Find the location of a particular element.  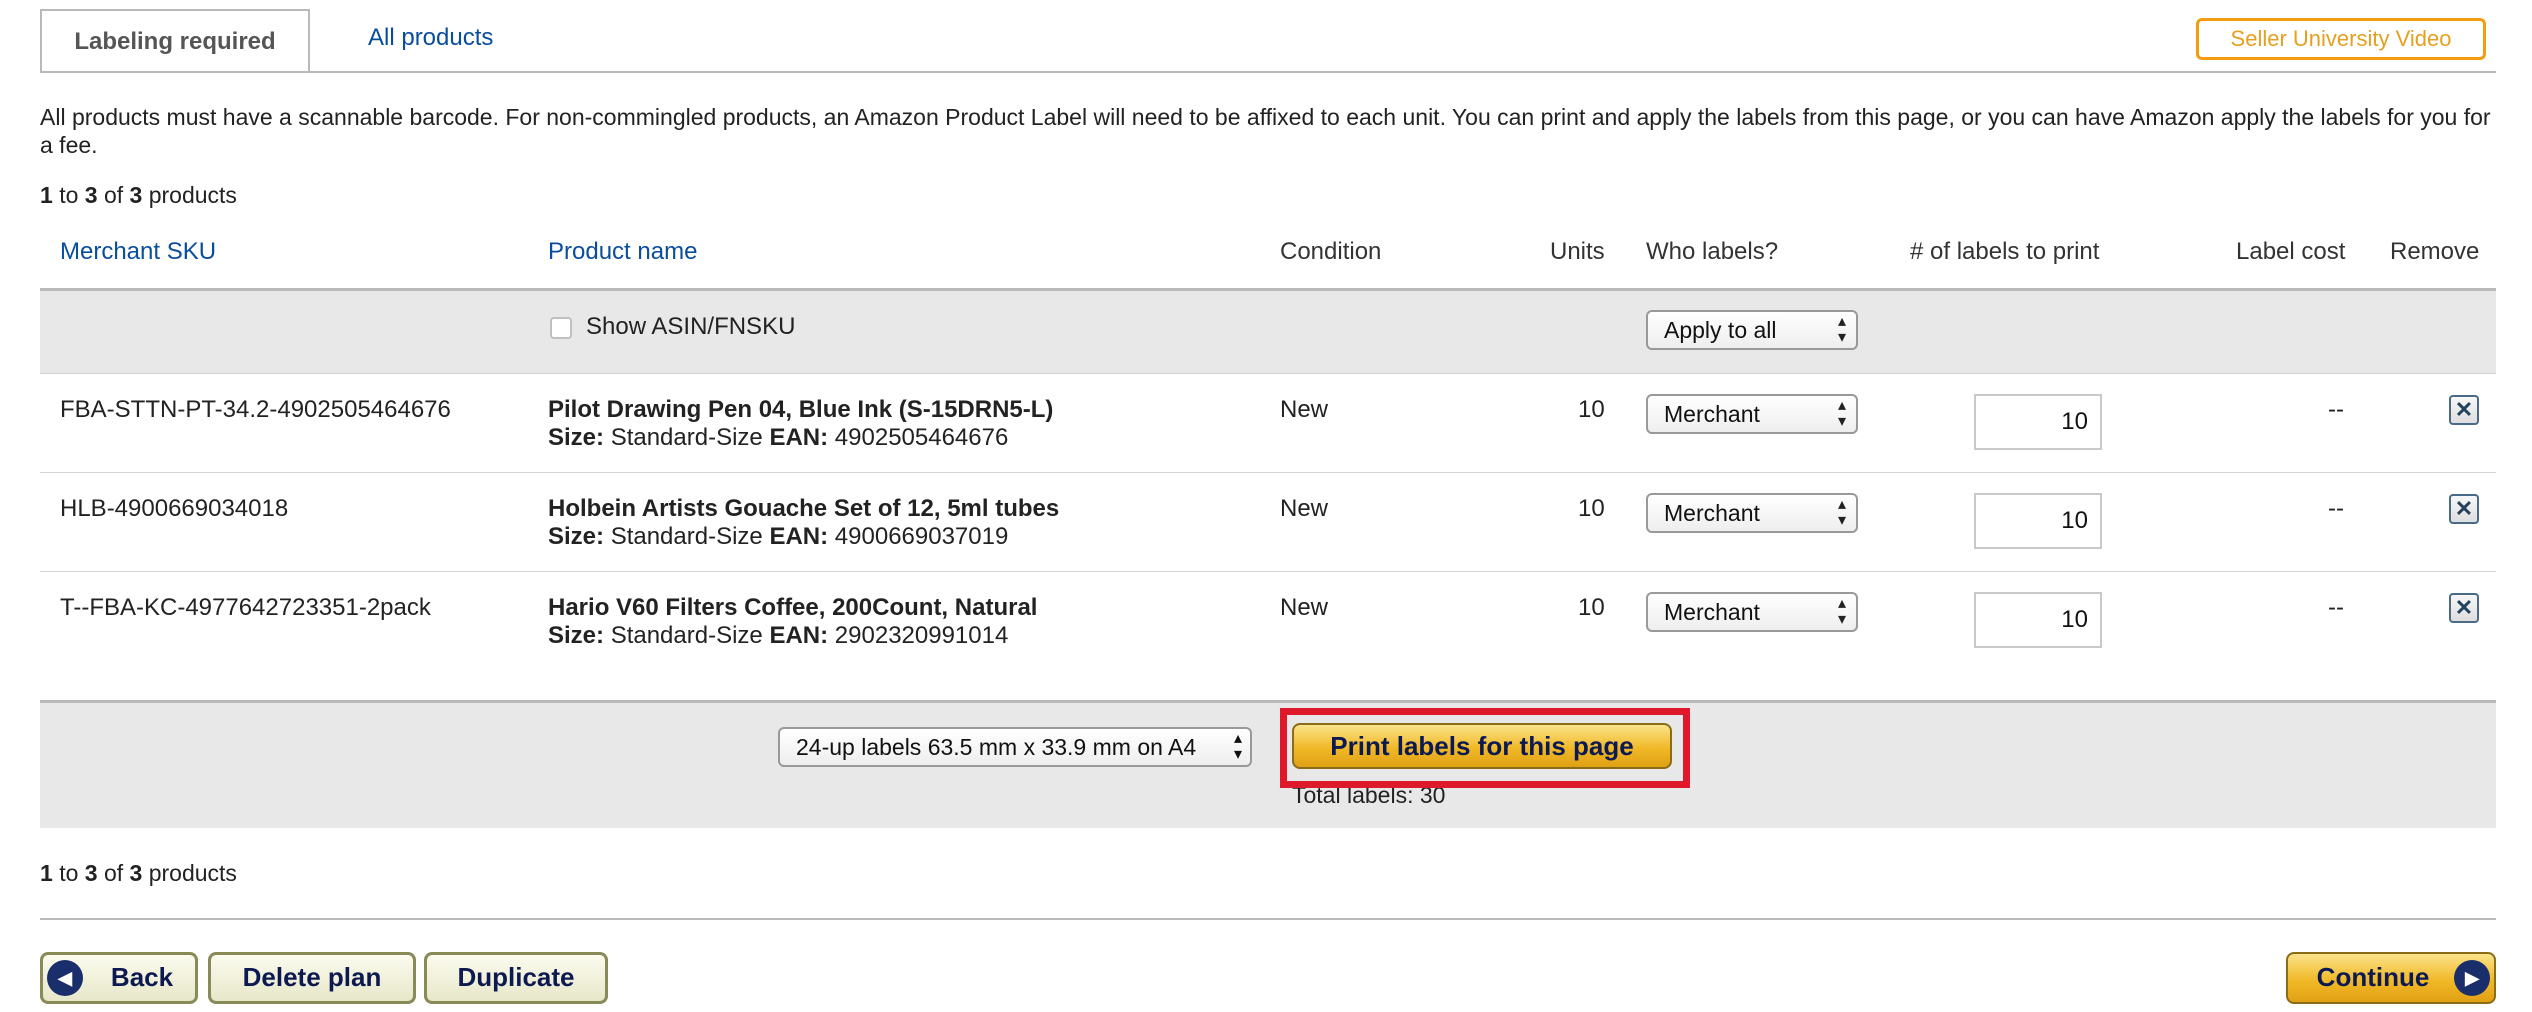

row-2-who-labels-select: Merchant ▴ ▾ is located at coordinates (1752, 513).